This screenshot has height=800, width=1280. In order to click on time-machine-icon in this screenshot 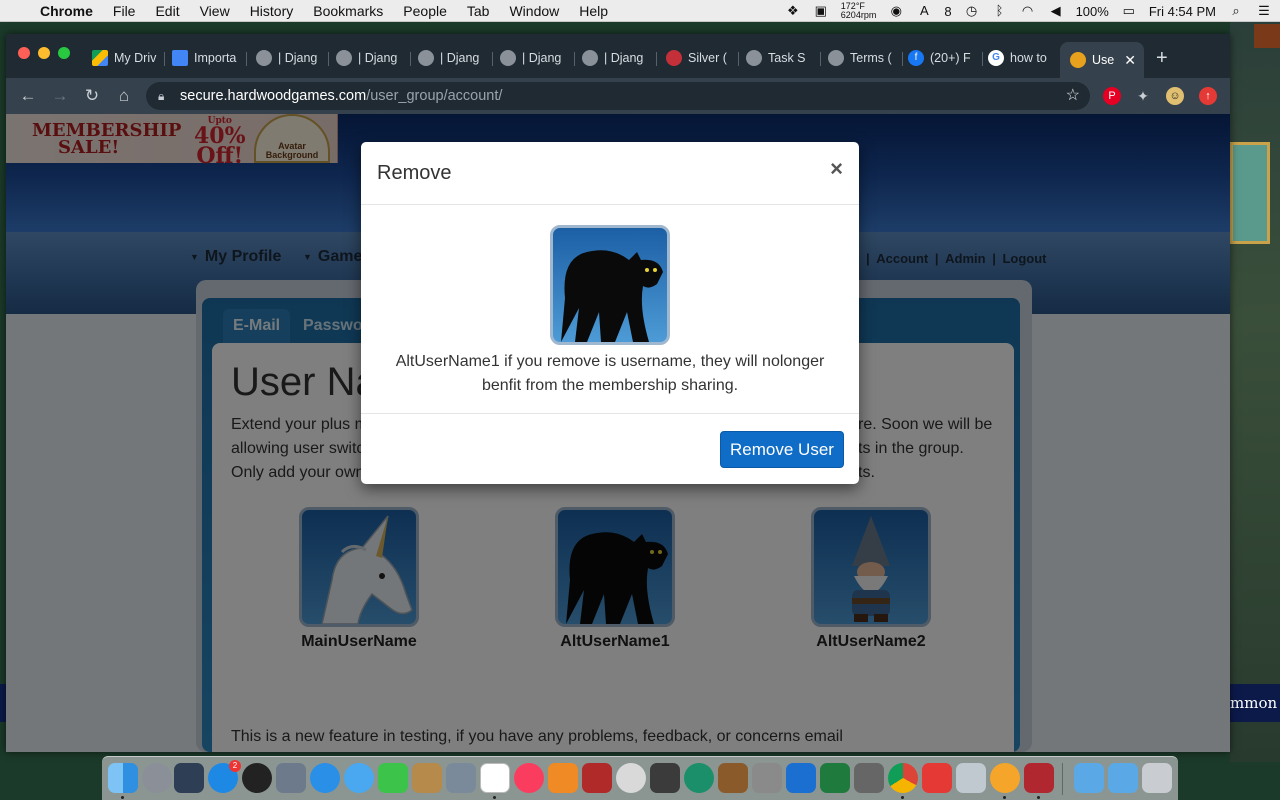, I will do `click(699, 778)`.